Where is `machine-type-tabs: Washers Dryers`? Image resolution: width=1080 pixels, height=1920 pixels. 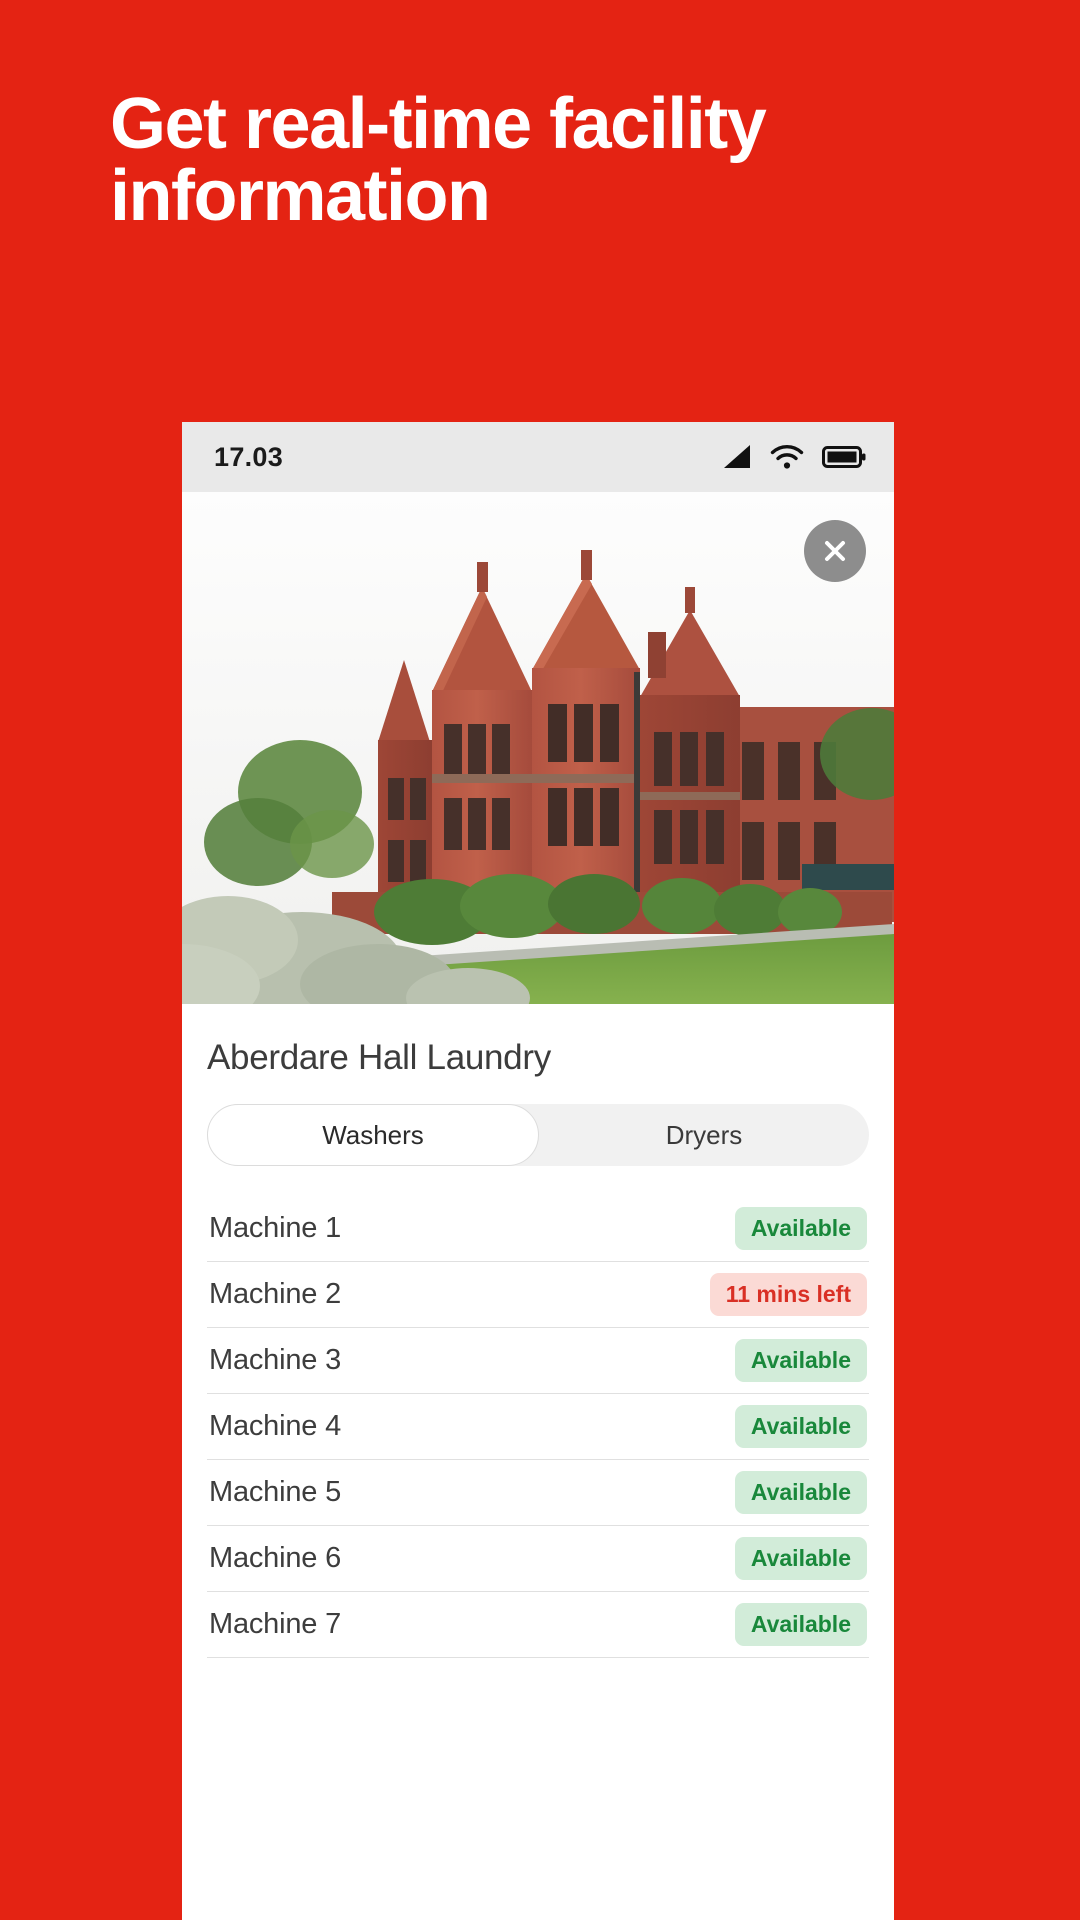 machine-type-tabs: Washers Dryers is located at coordinates (538, 1135).